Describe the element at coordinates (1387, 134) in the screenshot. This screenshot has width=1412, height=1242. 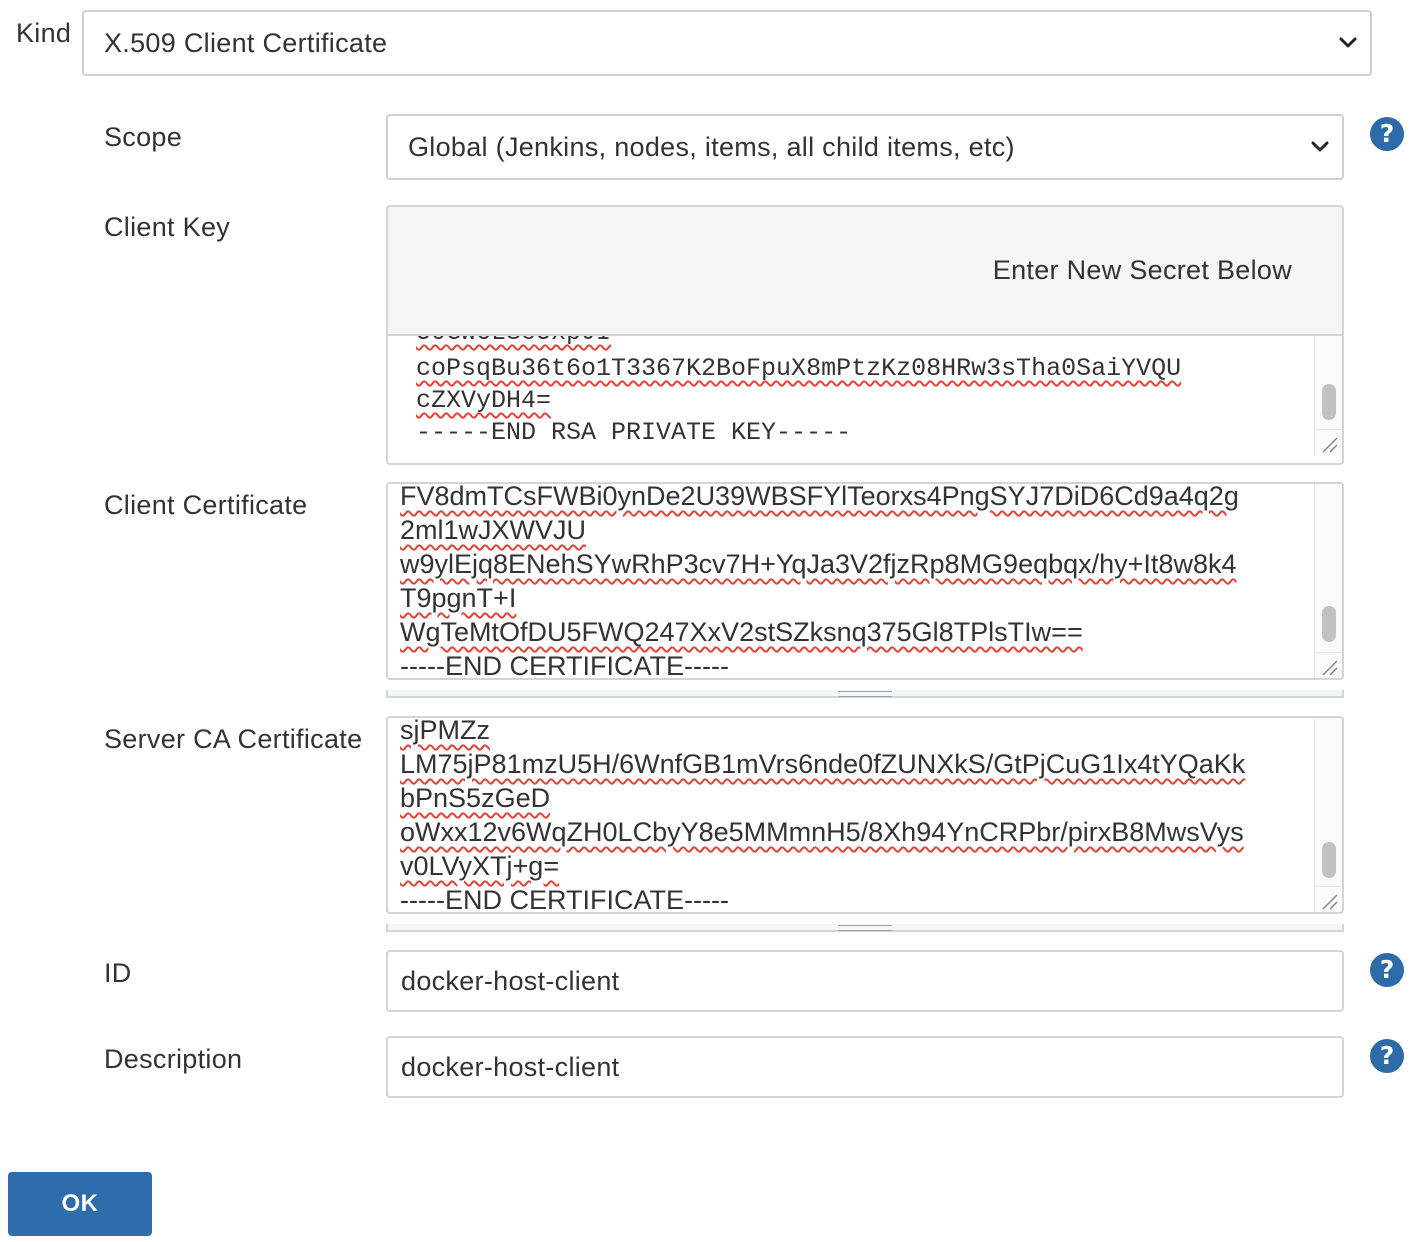
I see `scope-help-icon: ?` at that location.